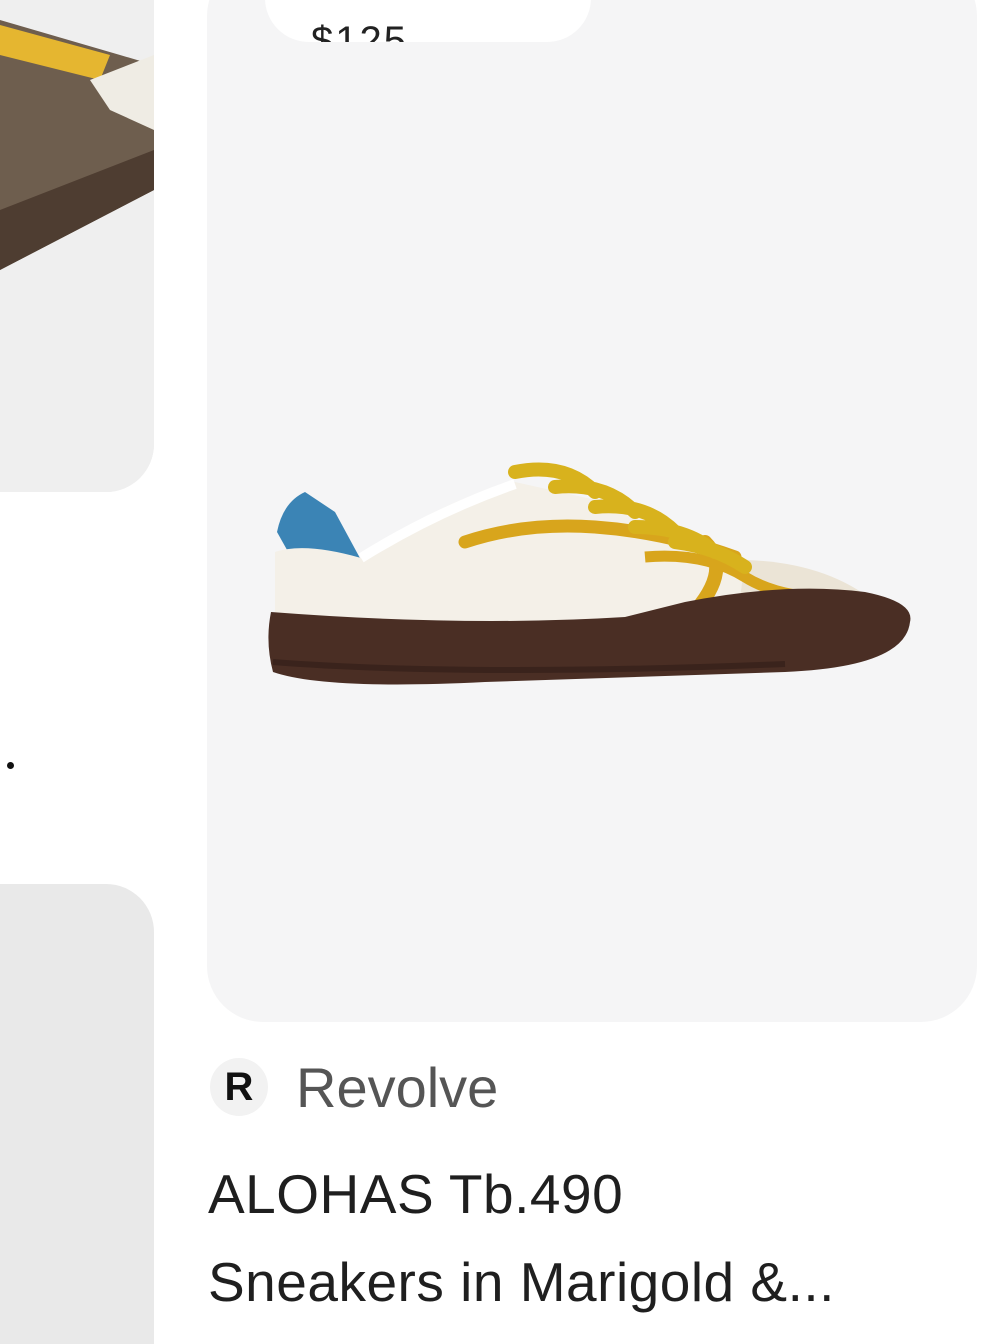 This screenshot has width=1000, height=1344. What do you see at coordinates (359, 30) in the screenshot?
I see `price-text: $125` at bounding box center [359, 30].